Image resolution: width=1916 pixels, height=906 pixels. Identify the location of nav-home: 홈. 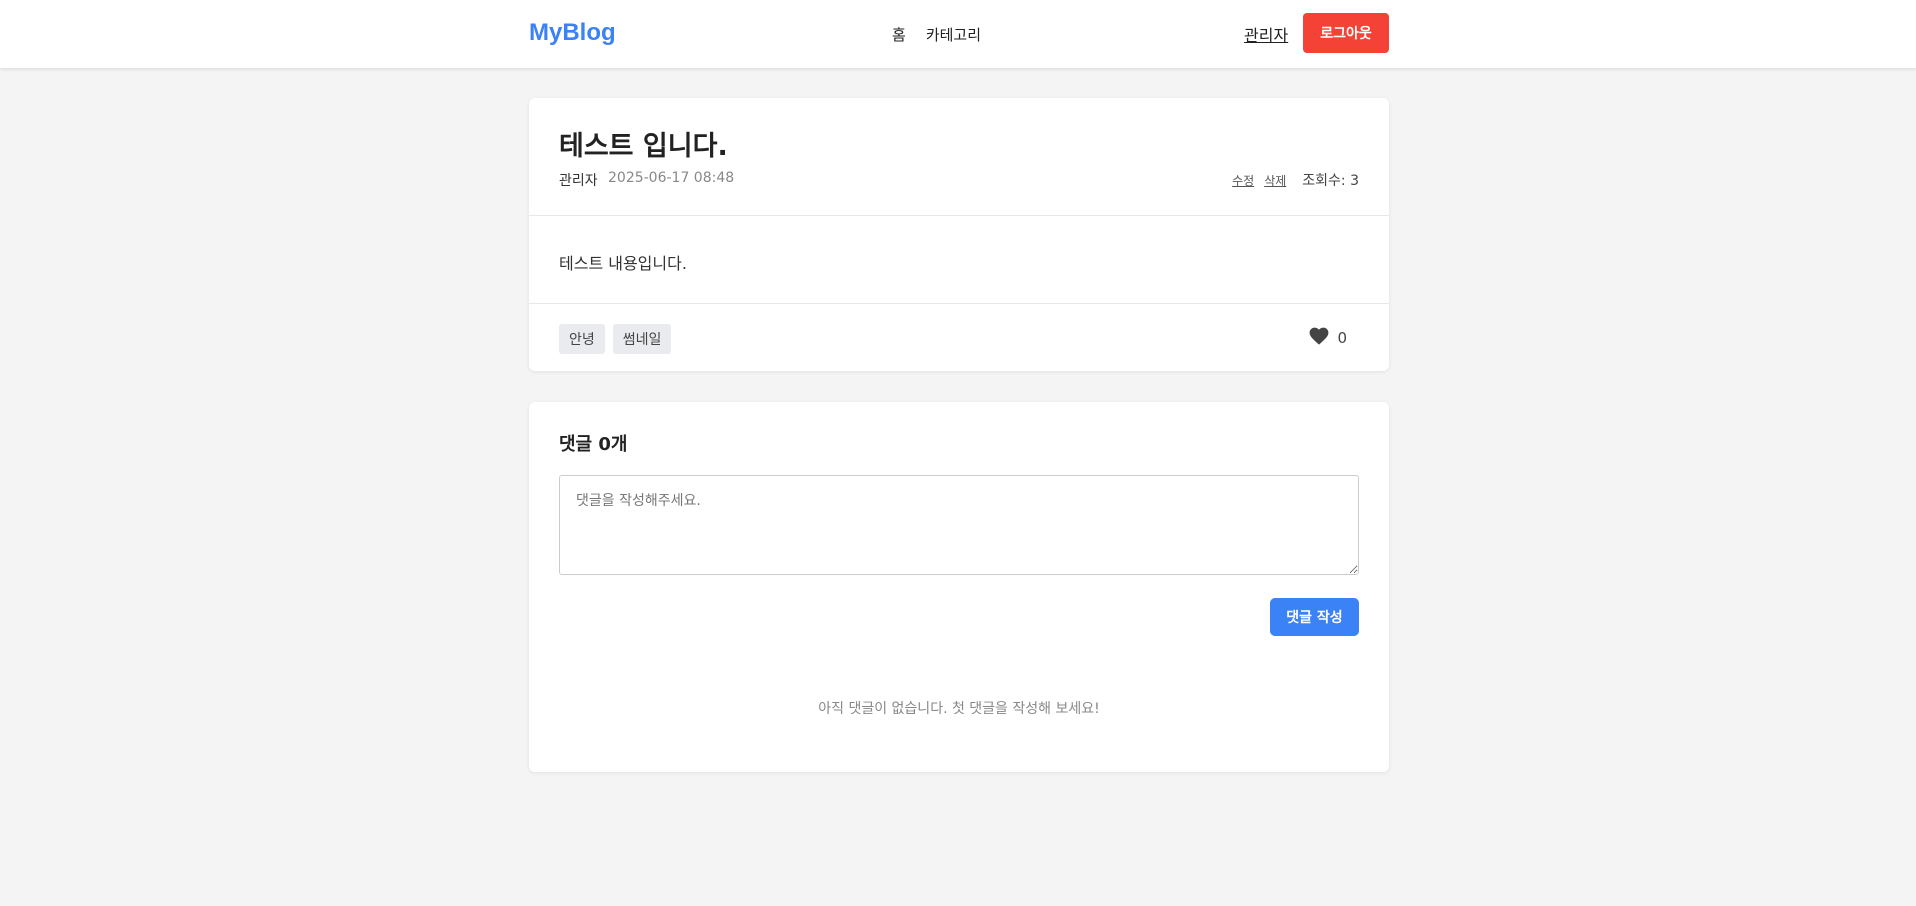
(899, 34).